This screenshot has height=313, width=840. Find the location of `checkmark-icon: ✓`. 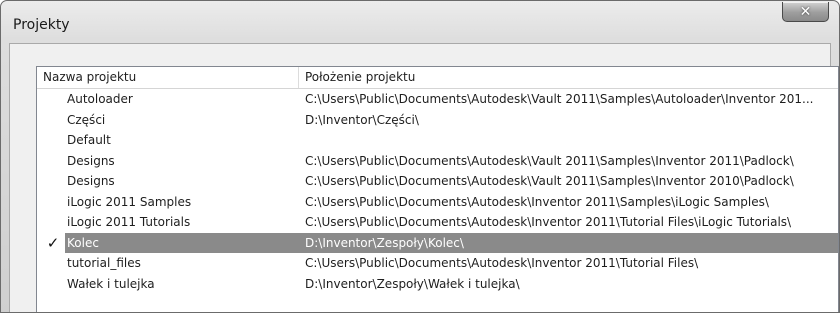

checkmark-icon: ✓ is located at coordinates (53, 242).